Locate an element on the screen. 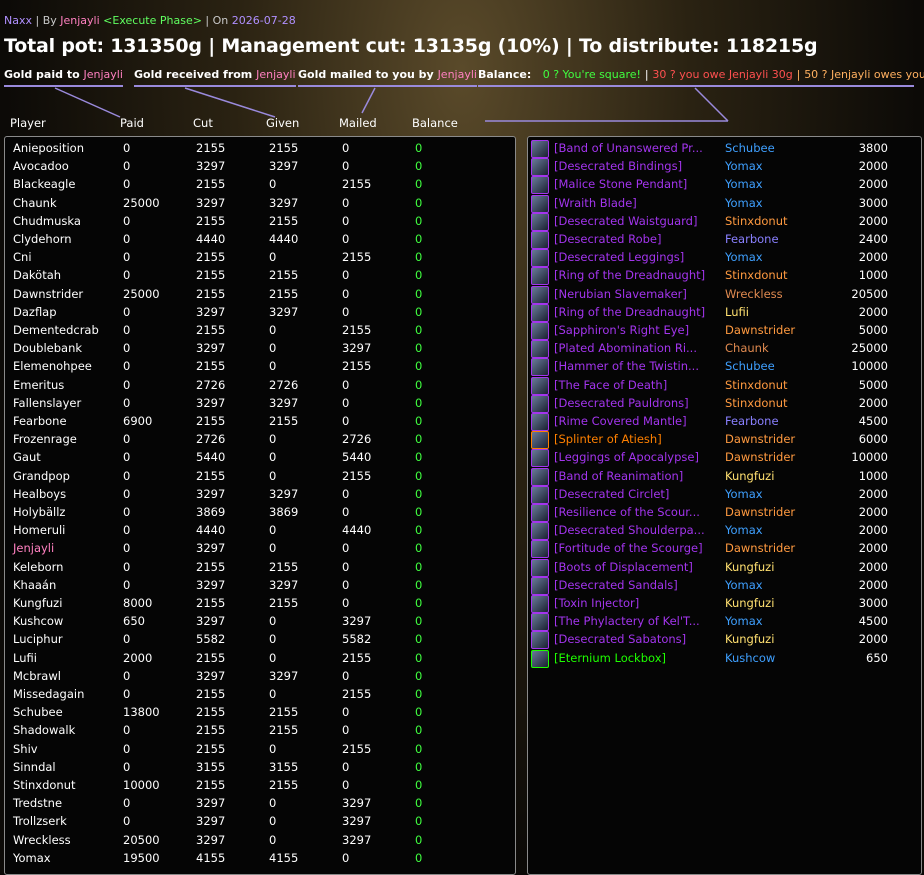 This screenshot has width=924, height=875. loot-row: [Desecrated Shoulderpa... Yomax 2000 is located at coordinates (724, 531).